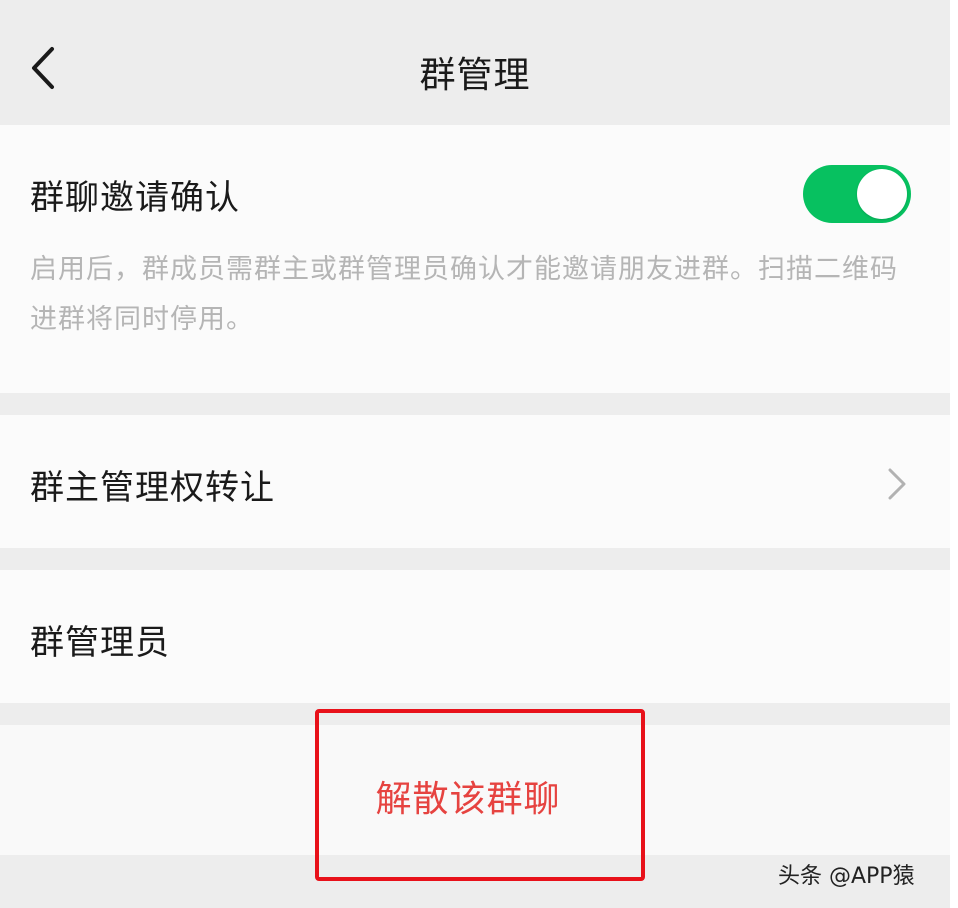  What do you see at coordinates (135, 198) in the screenshot?
I see `invite-confirm-title: 群聊邀请确认` at bounding box center [135, 198].